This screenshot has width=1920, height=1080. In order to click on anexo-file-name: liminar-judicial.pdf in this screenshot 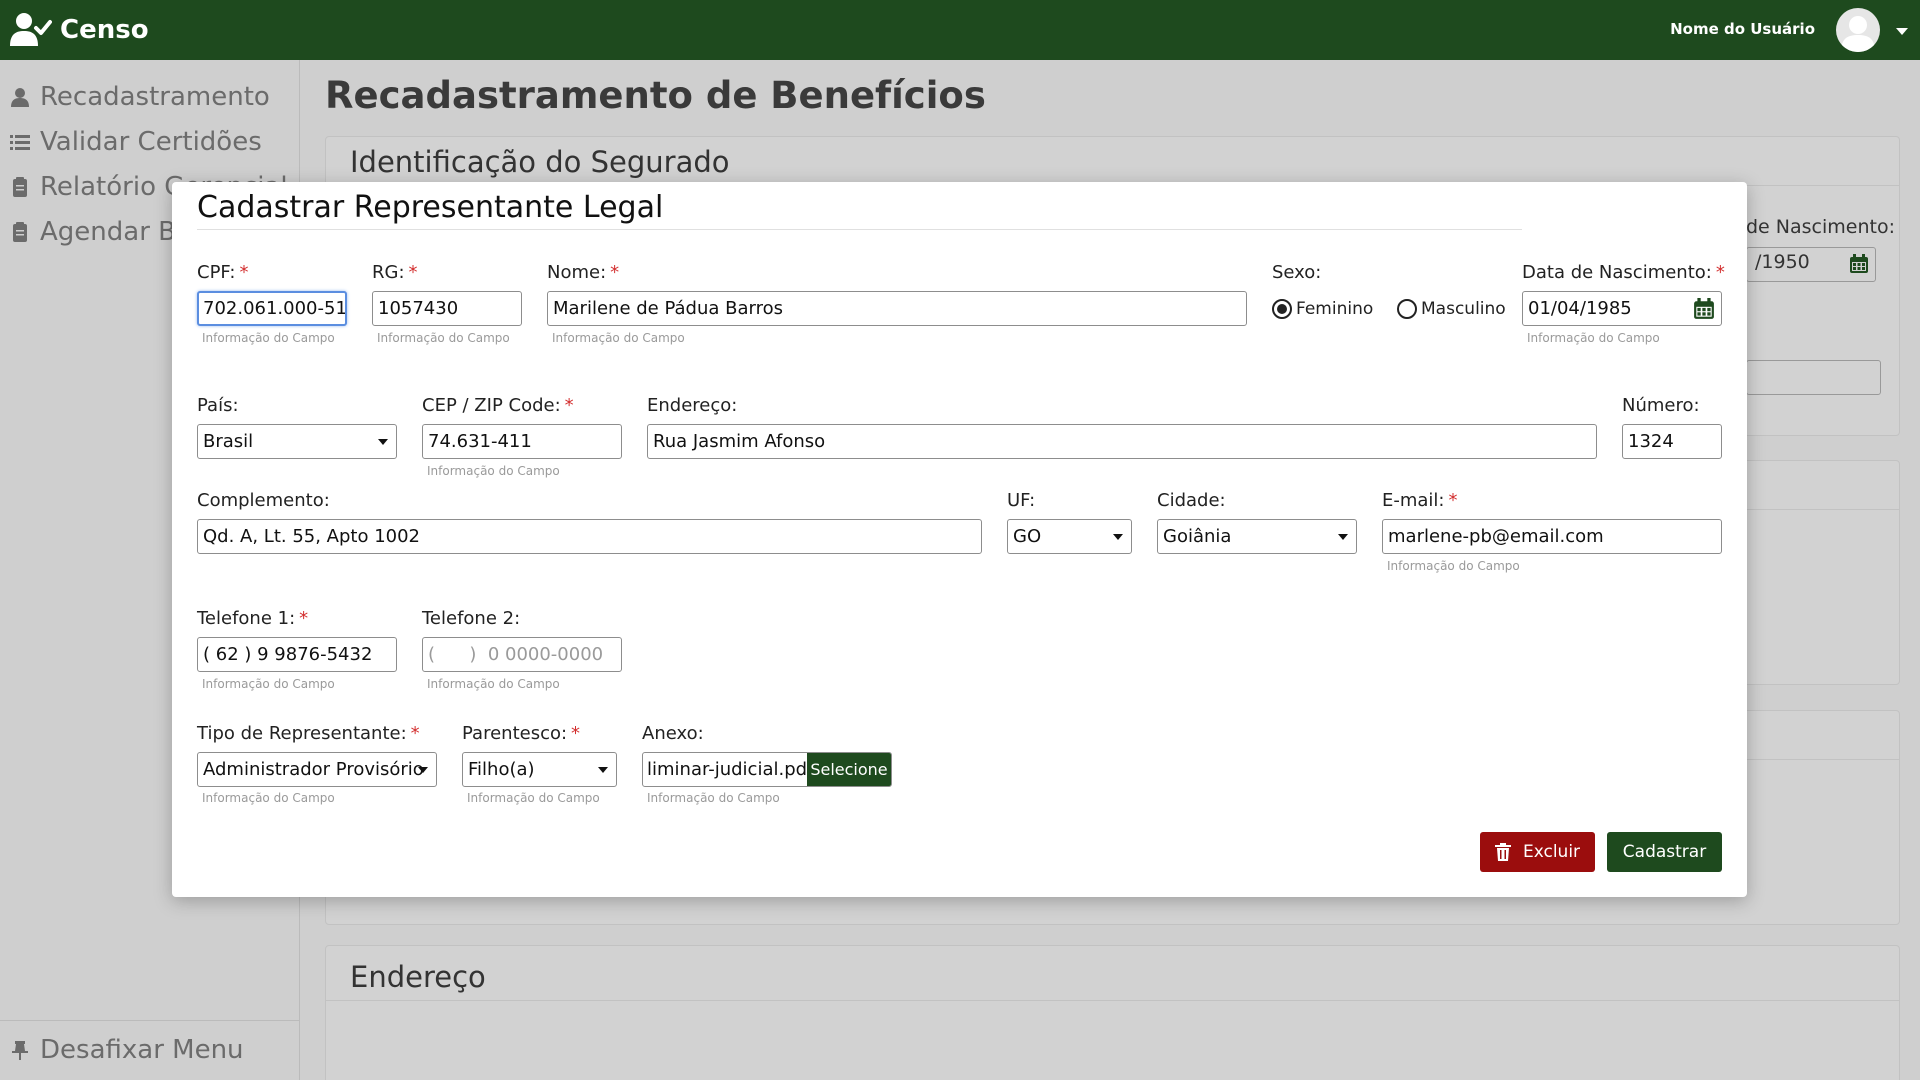, I will do `click(730, 769)`.